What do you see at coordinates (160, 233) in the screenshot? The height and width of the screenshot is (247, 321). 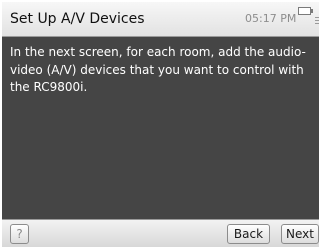 I see `bottom-bar: ? Back Next` at bounding box center [160, 233].